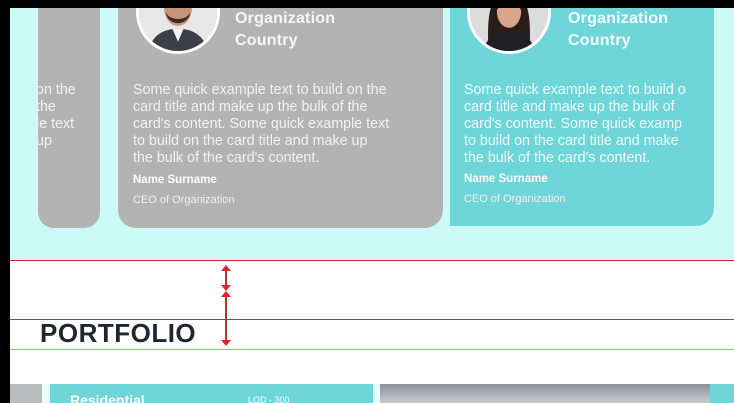 This screenshot has width=734, height=403. I want to click on man-portrait-icon, so click(178, 29).